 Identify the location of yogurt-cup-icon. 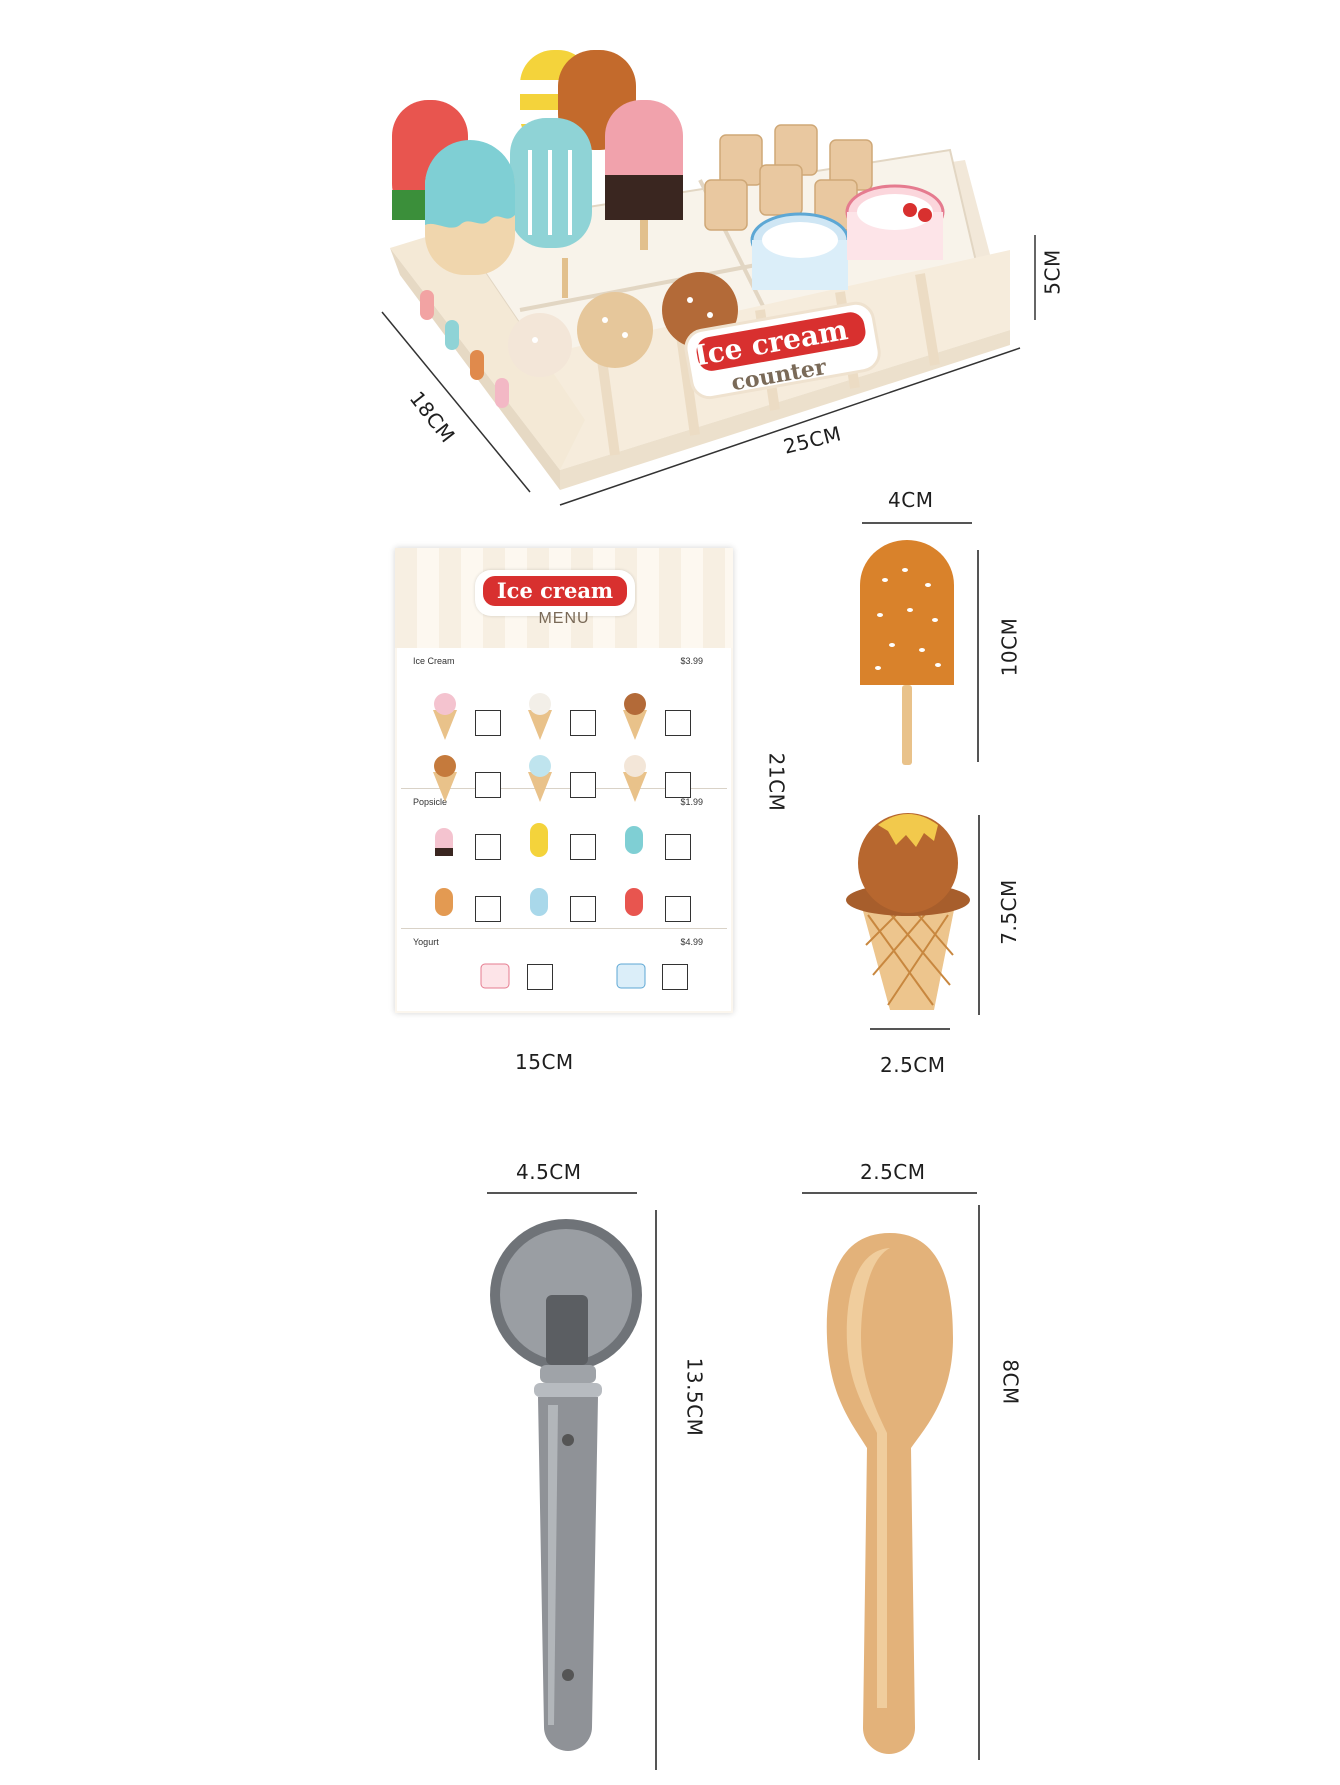
(563, 976).